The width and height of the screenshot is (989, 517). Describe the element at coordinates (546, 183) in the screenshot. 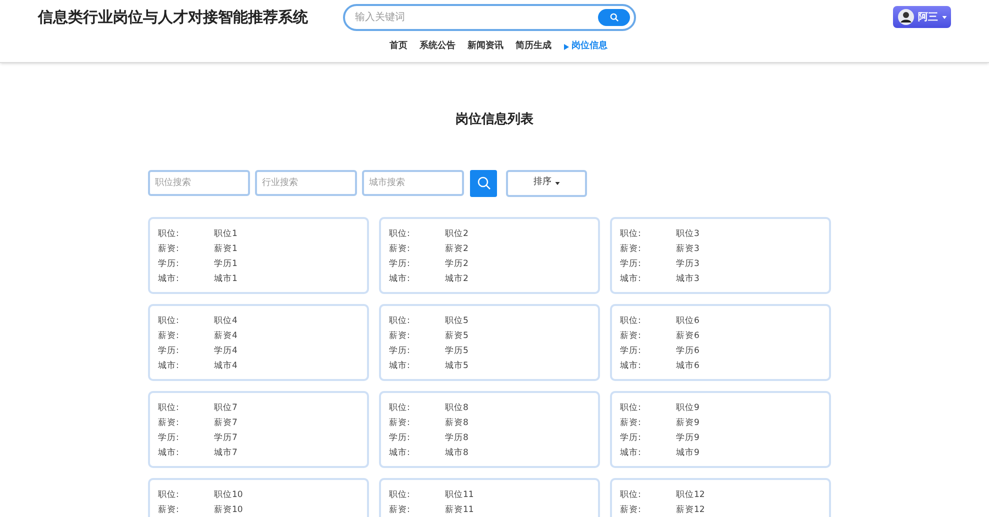

I see `sort-button: 排序` at that location.